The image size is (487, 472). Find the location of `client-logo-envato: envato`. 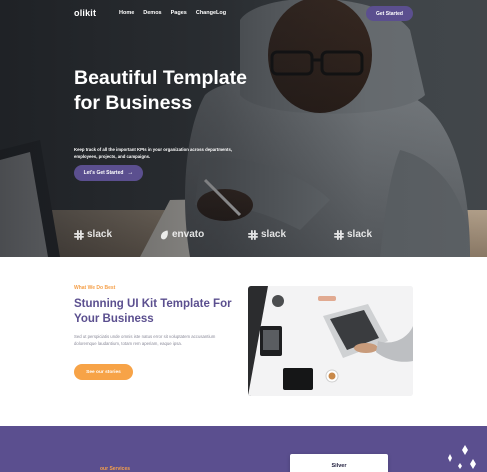

client-logo-envato: envato is located at coordinates (182, 234).